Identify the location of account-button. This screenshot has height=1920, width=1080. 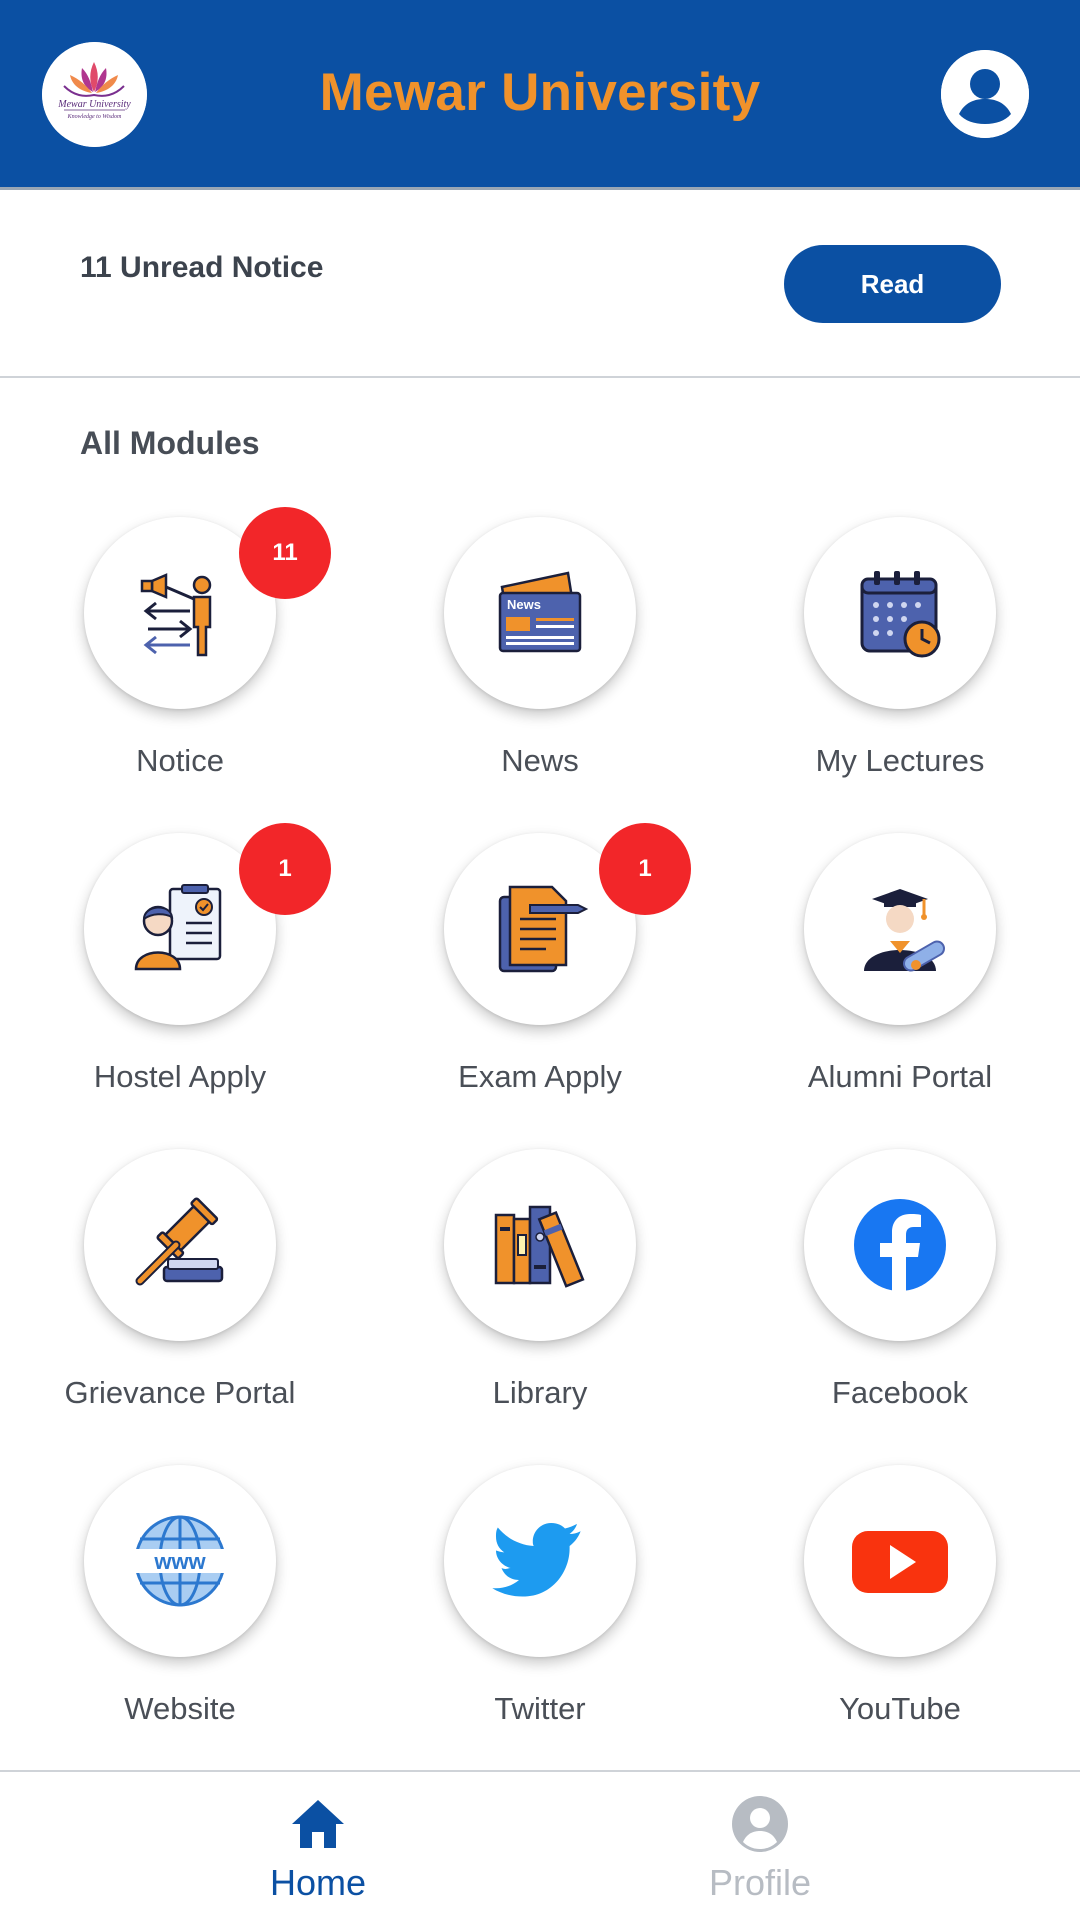
(985, 94).